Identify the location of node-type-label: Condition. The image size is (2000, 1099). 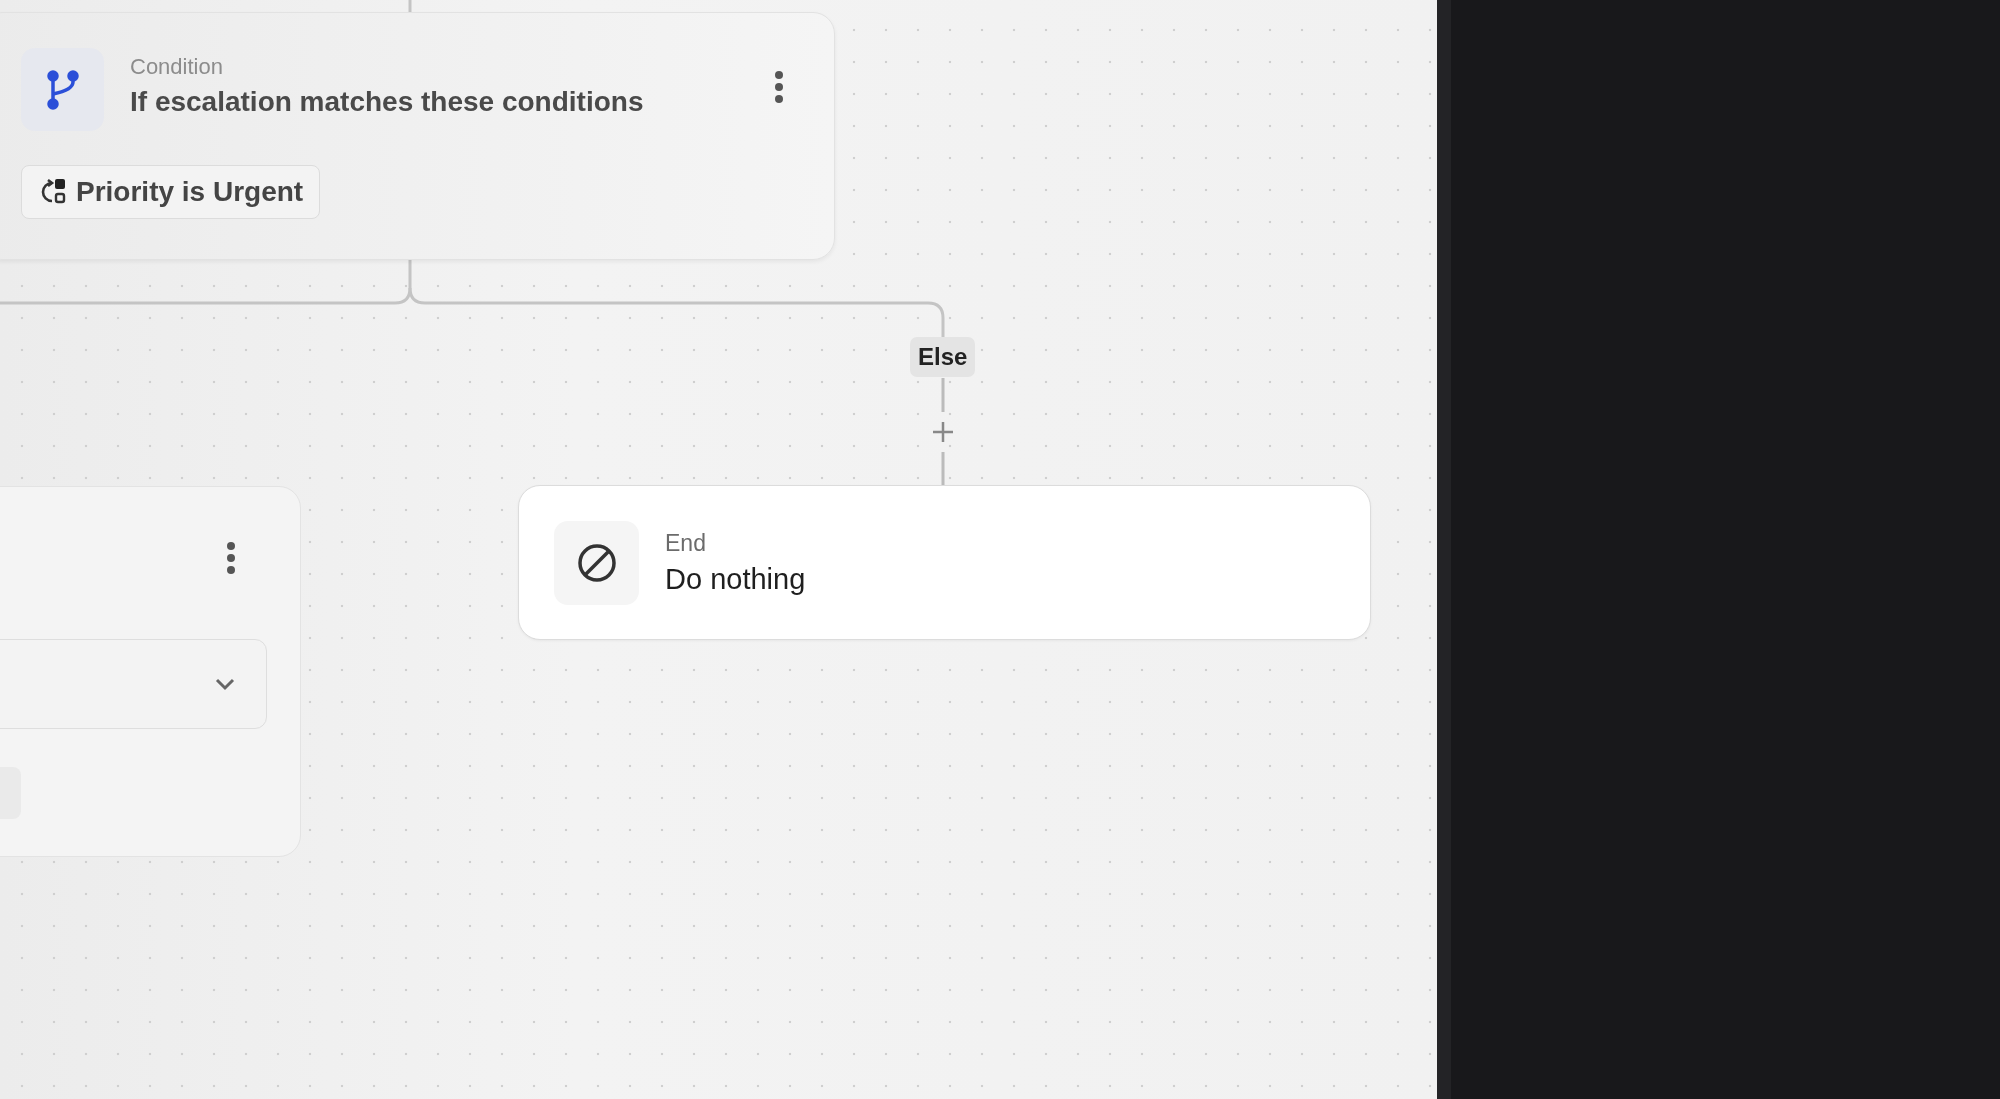
(177, 67).